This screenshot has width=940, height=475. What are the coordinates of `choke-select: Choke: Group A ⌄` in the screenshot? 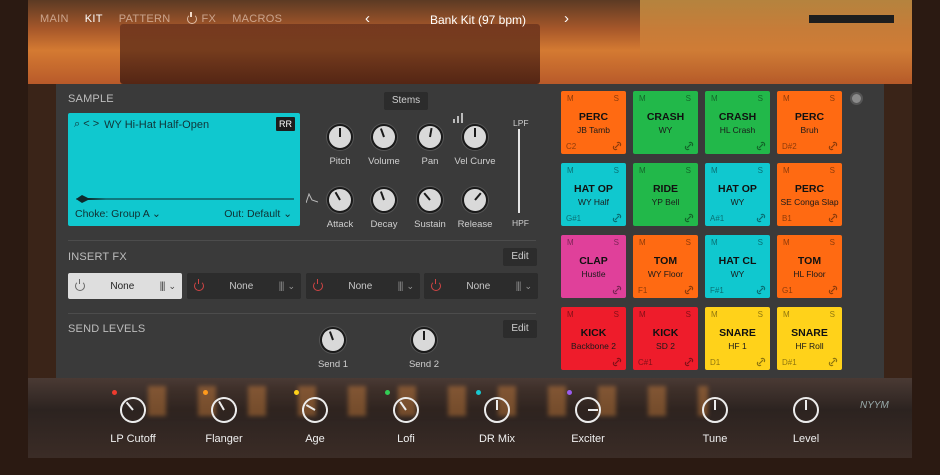 It's located at (118, 214).